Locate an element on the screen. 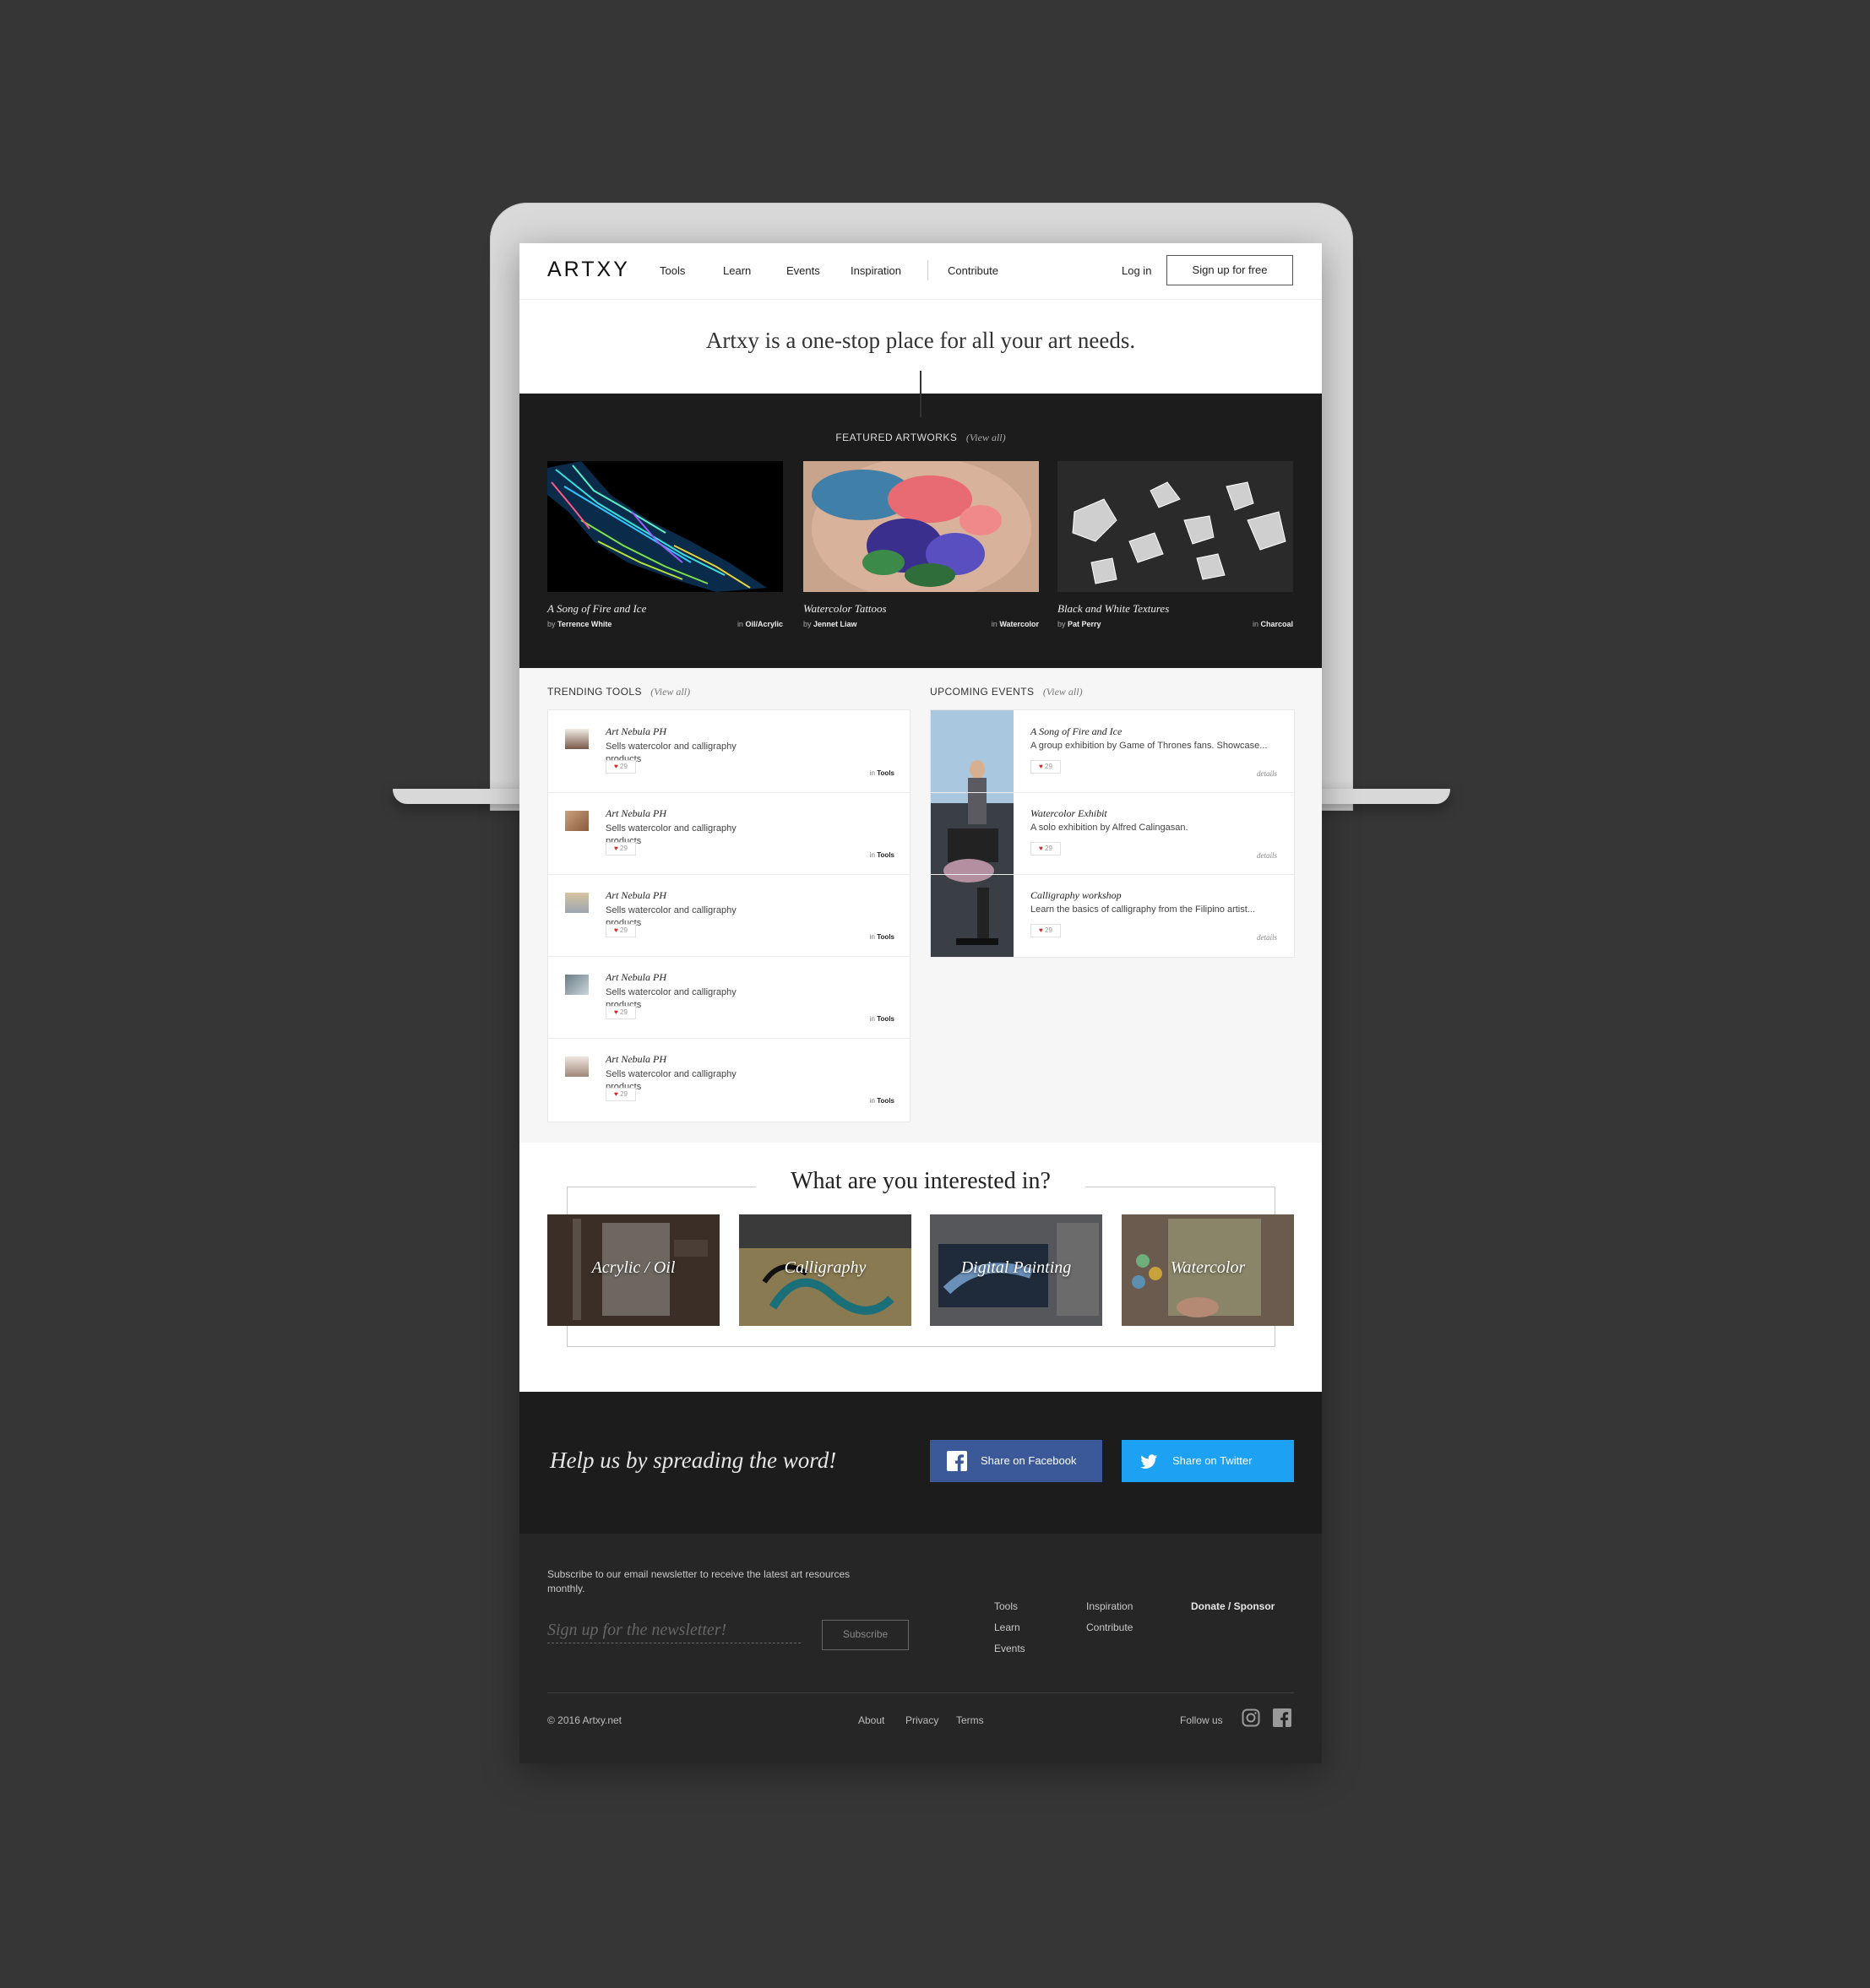 Image resolution: width=1870 pixels, height=1988 pixels. artwork-artist: by Jennet Liaw is located at coordinates (830, 624).